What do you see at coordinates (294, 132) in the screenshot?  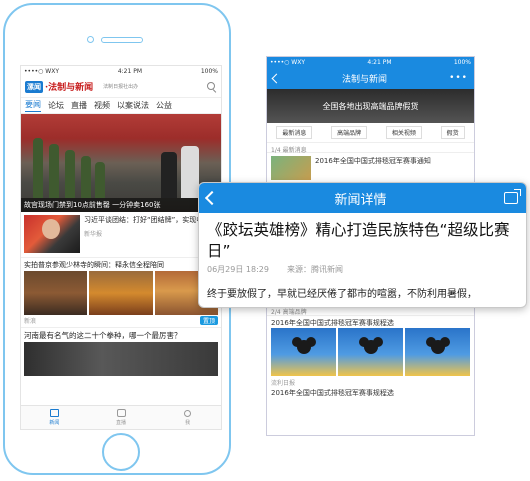 I see `tab-latest: 最新消息` at bounding box center [294, 132].